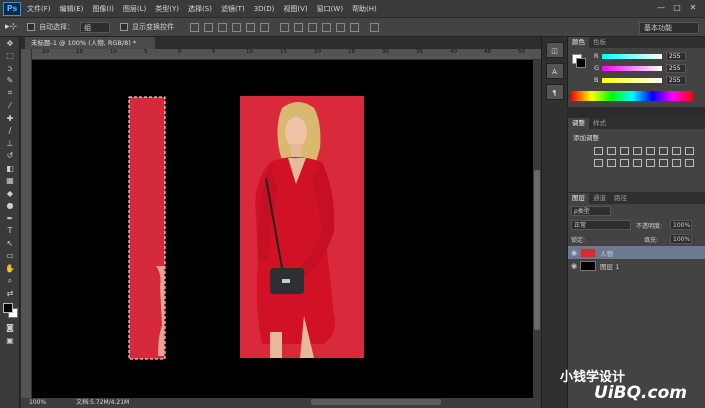 The height and width of the screenshot is (408, 705). Describe the element at coordinates (650, 151) in the screenshot. I see `vibrance-icon` at that location.